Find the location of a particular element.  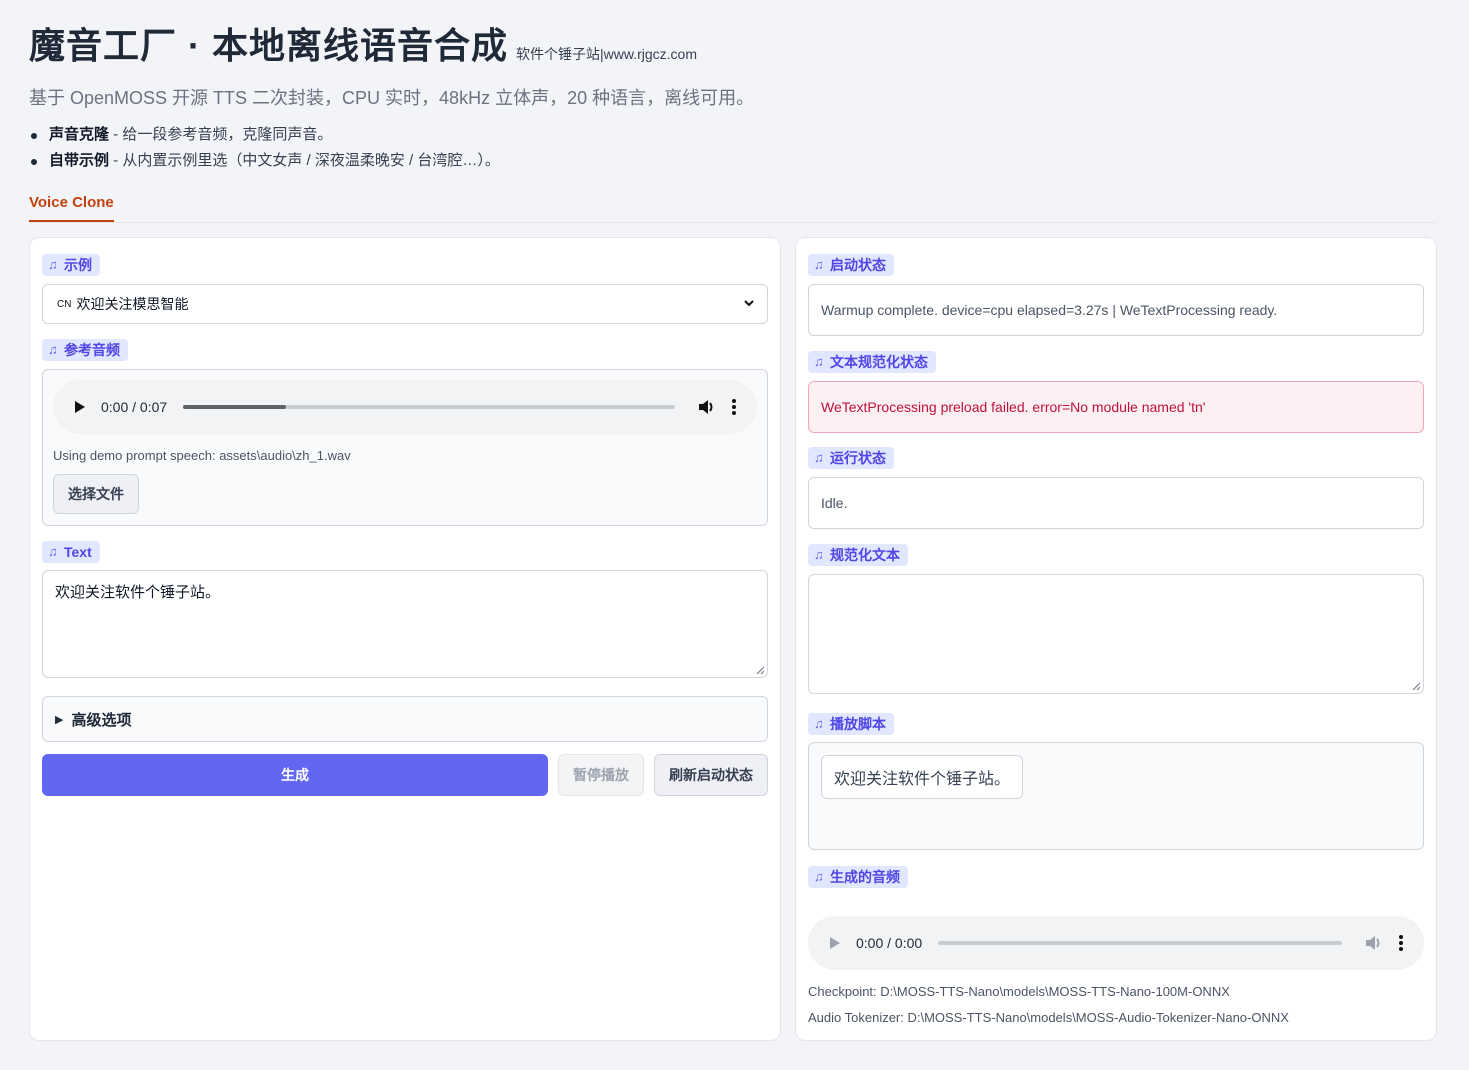

normalize-status-label-text: 文本规范化状态 is located at coordinates (879, 362).